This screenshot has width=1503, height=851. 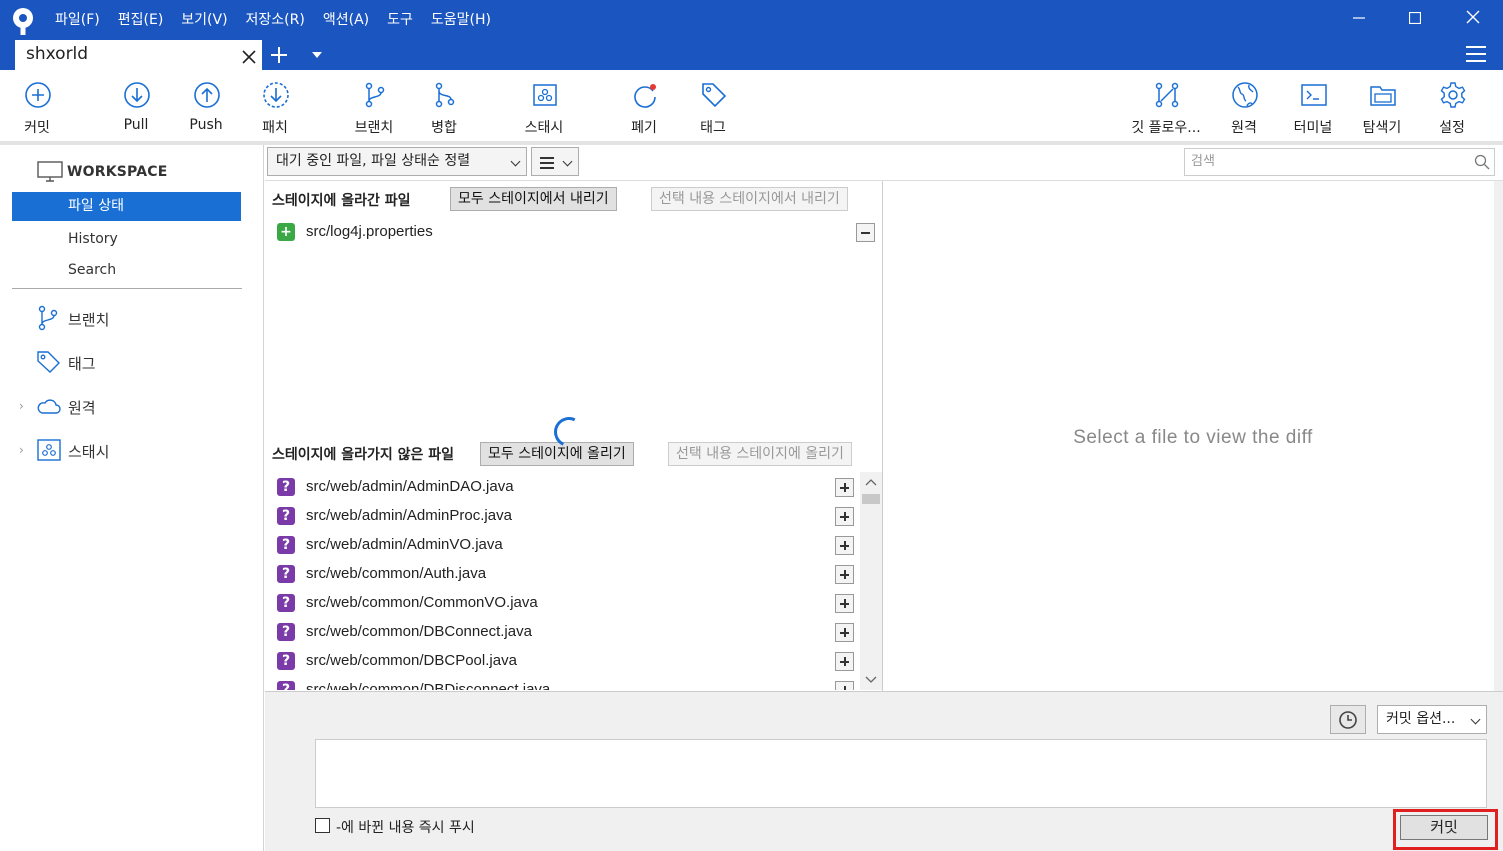 I want to click on push-immediately-label: -에 바뀐 내용 즉시 푸시, so click(x=405, y=828).